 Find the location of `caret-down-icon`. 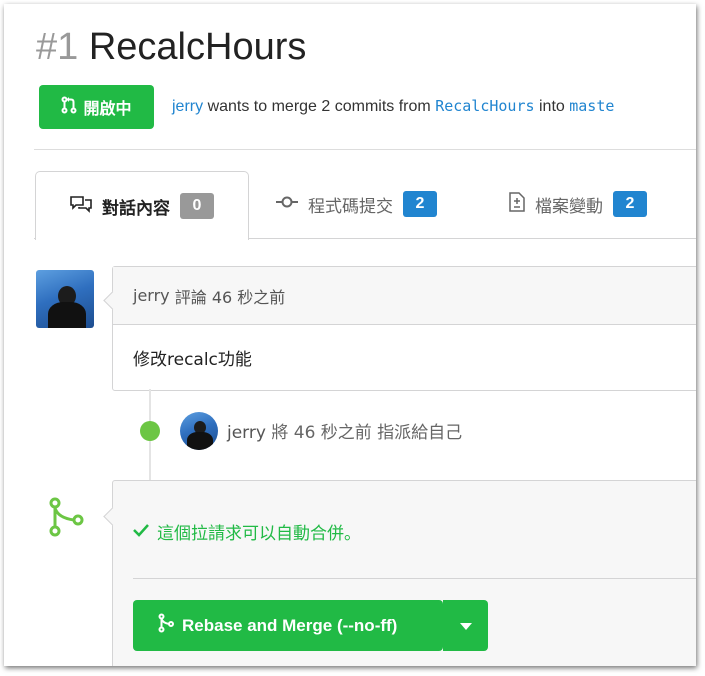

caret-down-icon is located at coordinates (465, 625).